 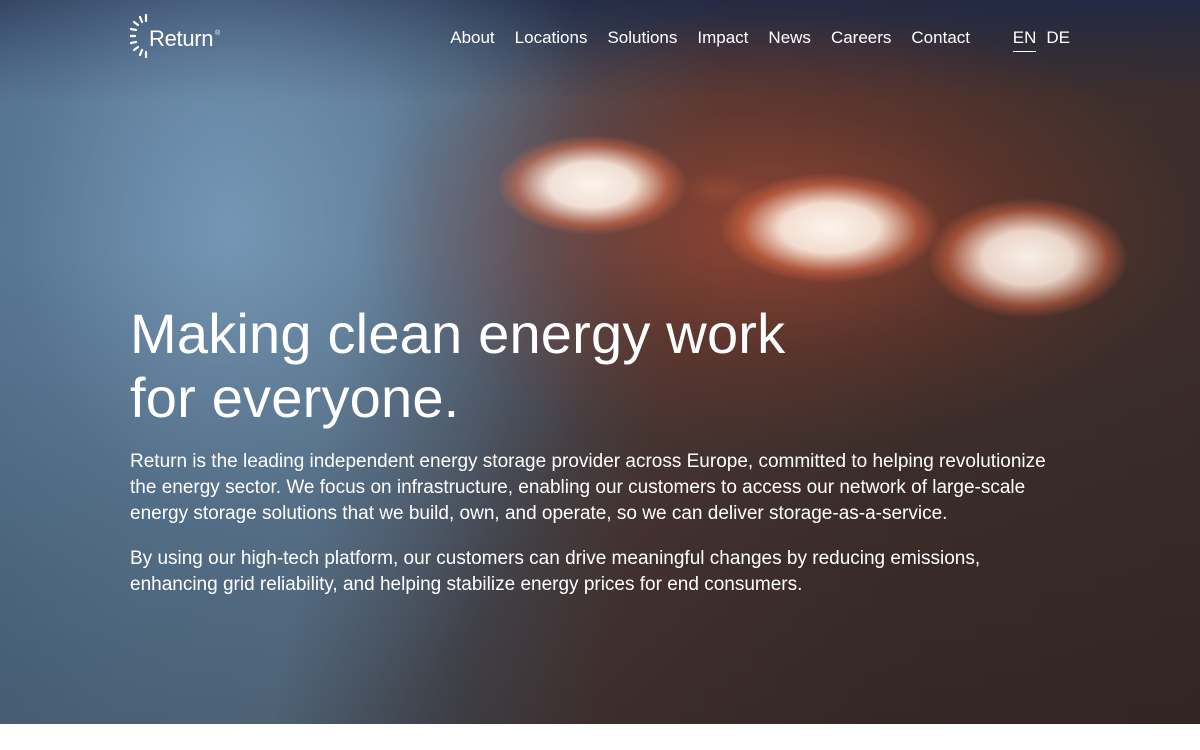 What do you see at coordinates (1041, 40) in the screenshot?
I see `language-switcher: EN DE` at bounding box center [1041, 40].